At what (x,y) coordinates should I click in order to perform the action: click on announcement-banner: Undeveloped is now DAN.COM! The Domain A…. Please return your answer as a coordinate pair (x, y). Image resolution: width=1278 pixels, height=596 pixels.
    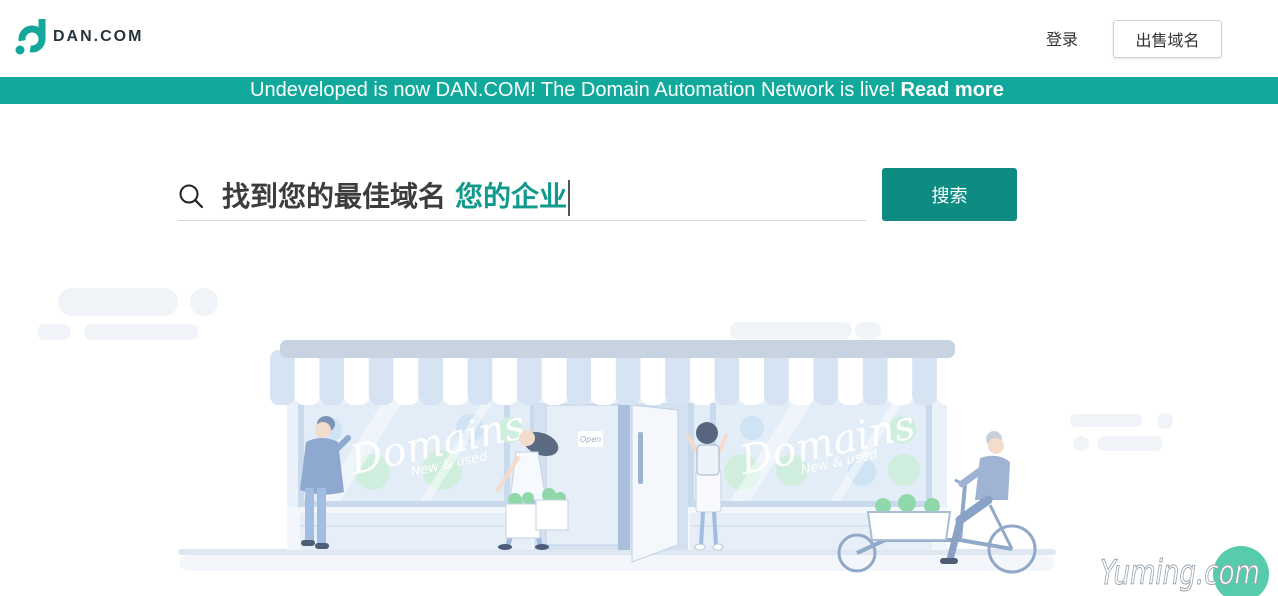
    Looking at the image, I should click on (639, 90).